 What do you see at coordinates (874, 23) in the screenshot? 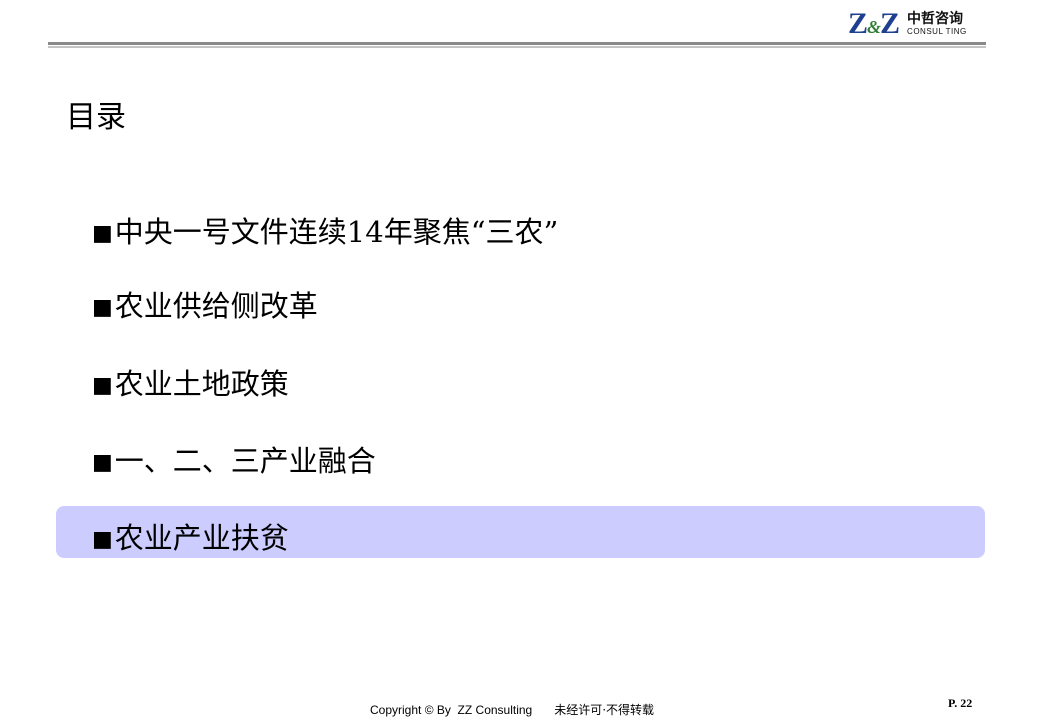
I see `logo-mark: Z&Z` at bounding box center [874, 23].